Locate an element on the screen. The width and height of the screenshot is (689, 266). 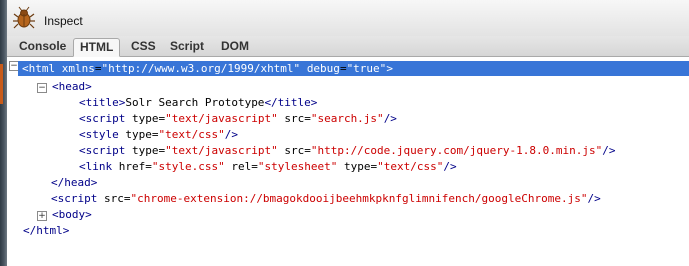
tree-node-title: <title>Solr Search Prototype</title> is located at coordinates (198, 102).